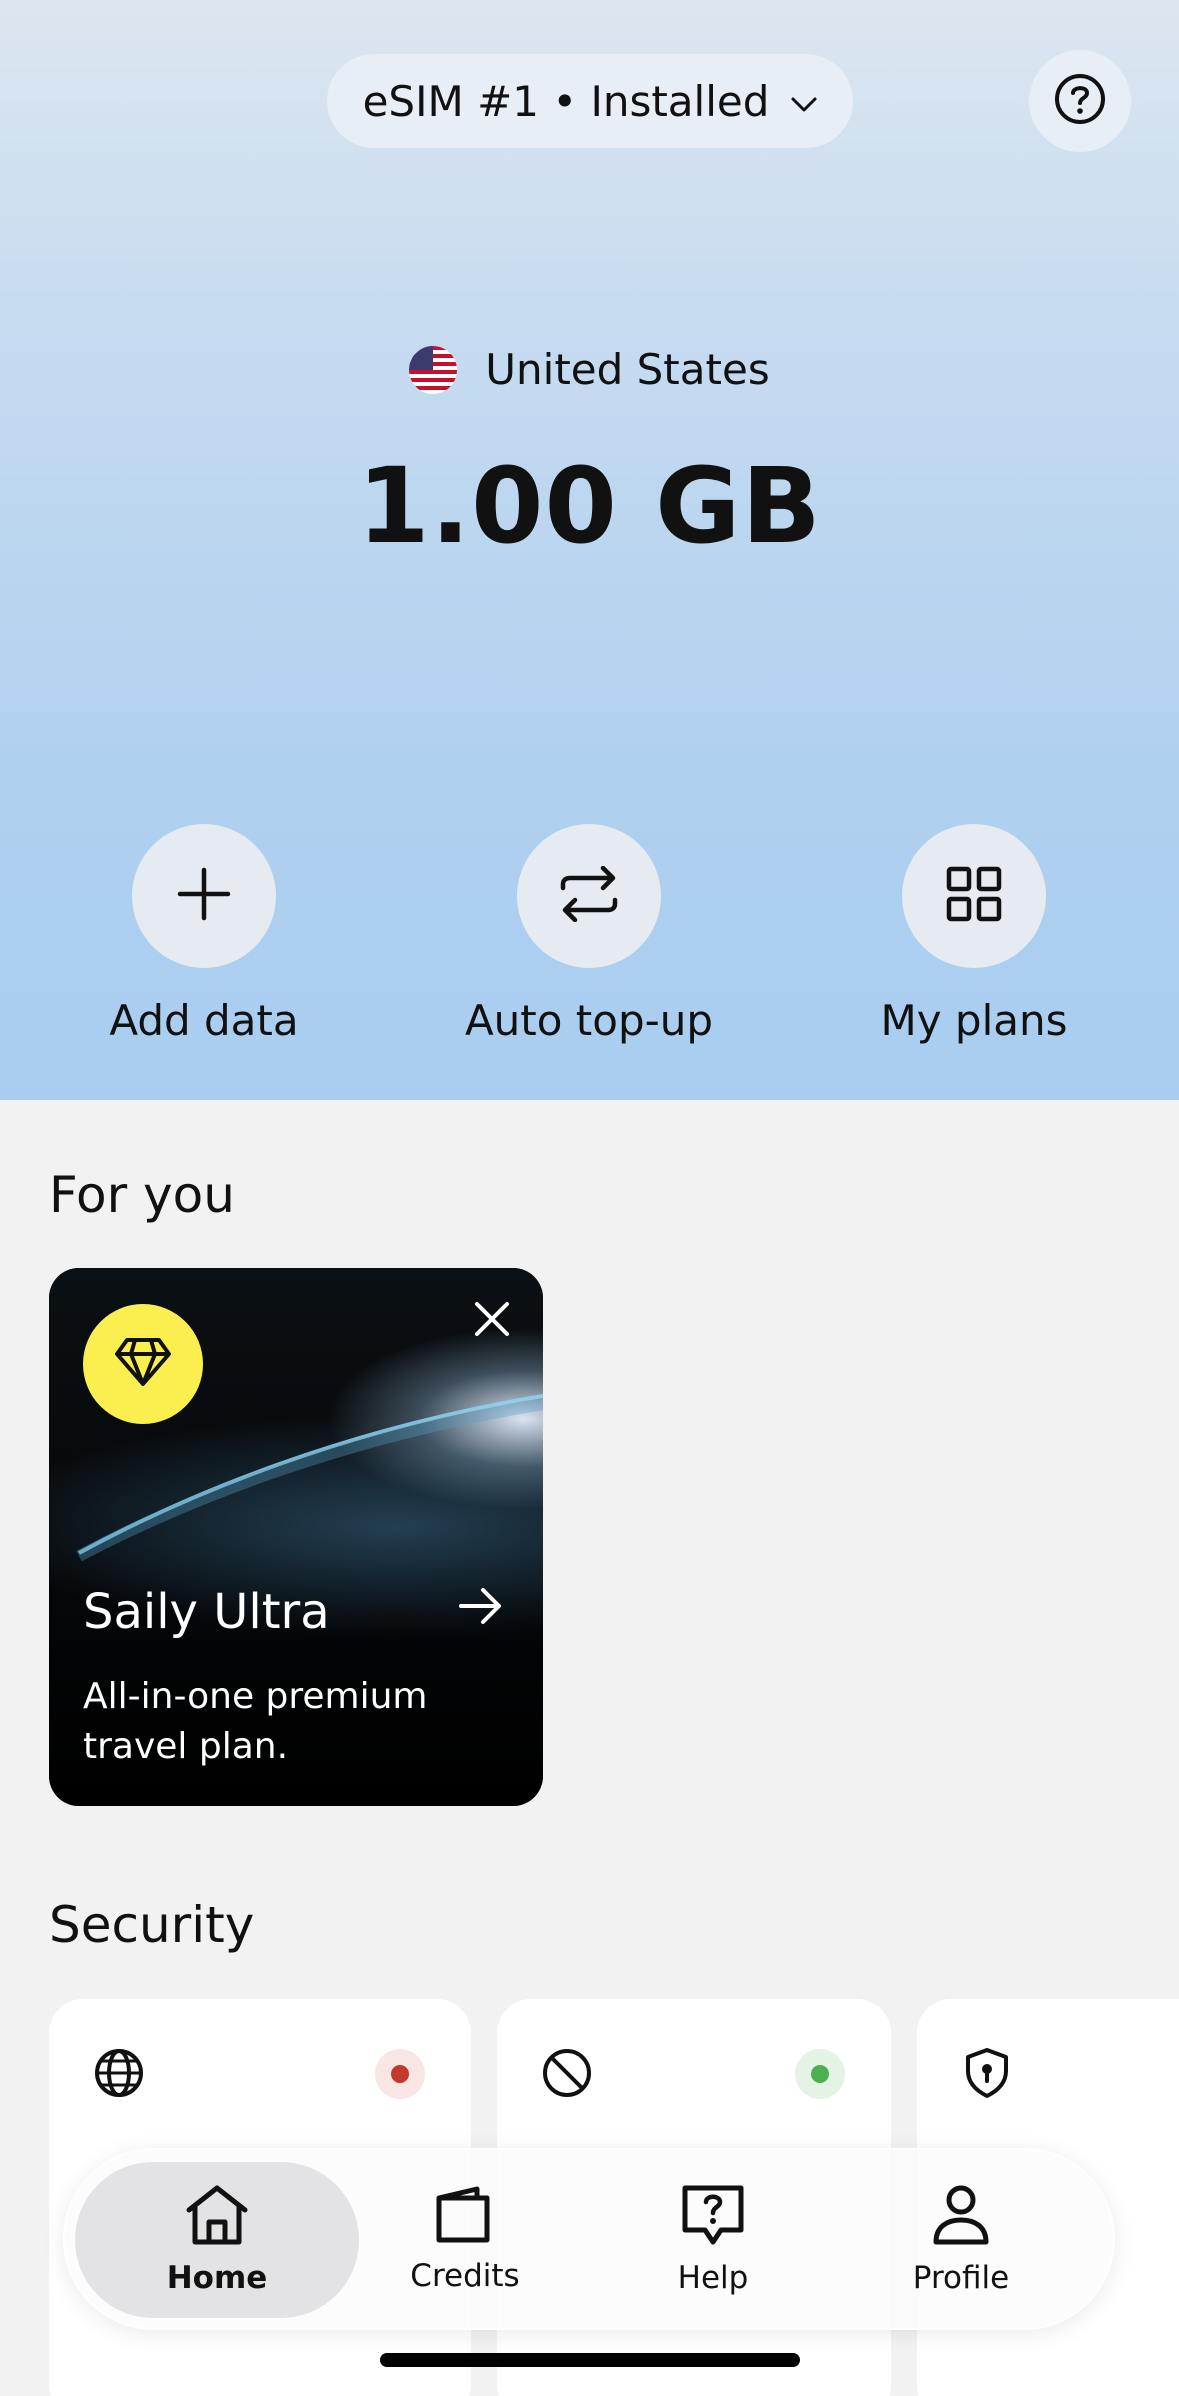 The image size is (1179, 2396). I want to click on tab-help: Help, so click(713, 2240).